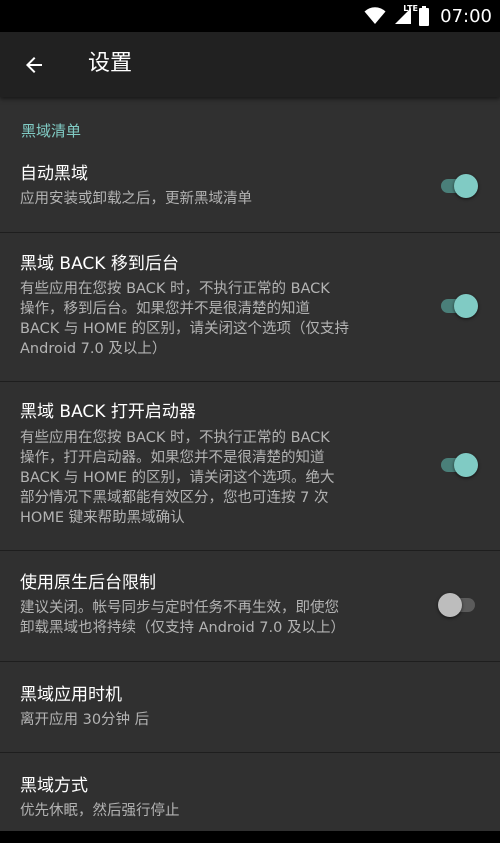  I want to click on pref-summary: 应用安装或卸载之后，更新黑域清单, so click(136, 199).